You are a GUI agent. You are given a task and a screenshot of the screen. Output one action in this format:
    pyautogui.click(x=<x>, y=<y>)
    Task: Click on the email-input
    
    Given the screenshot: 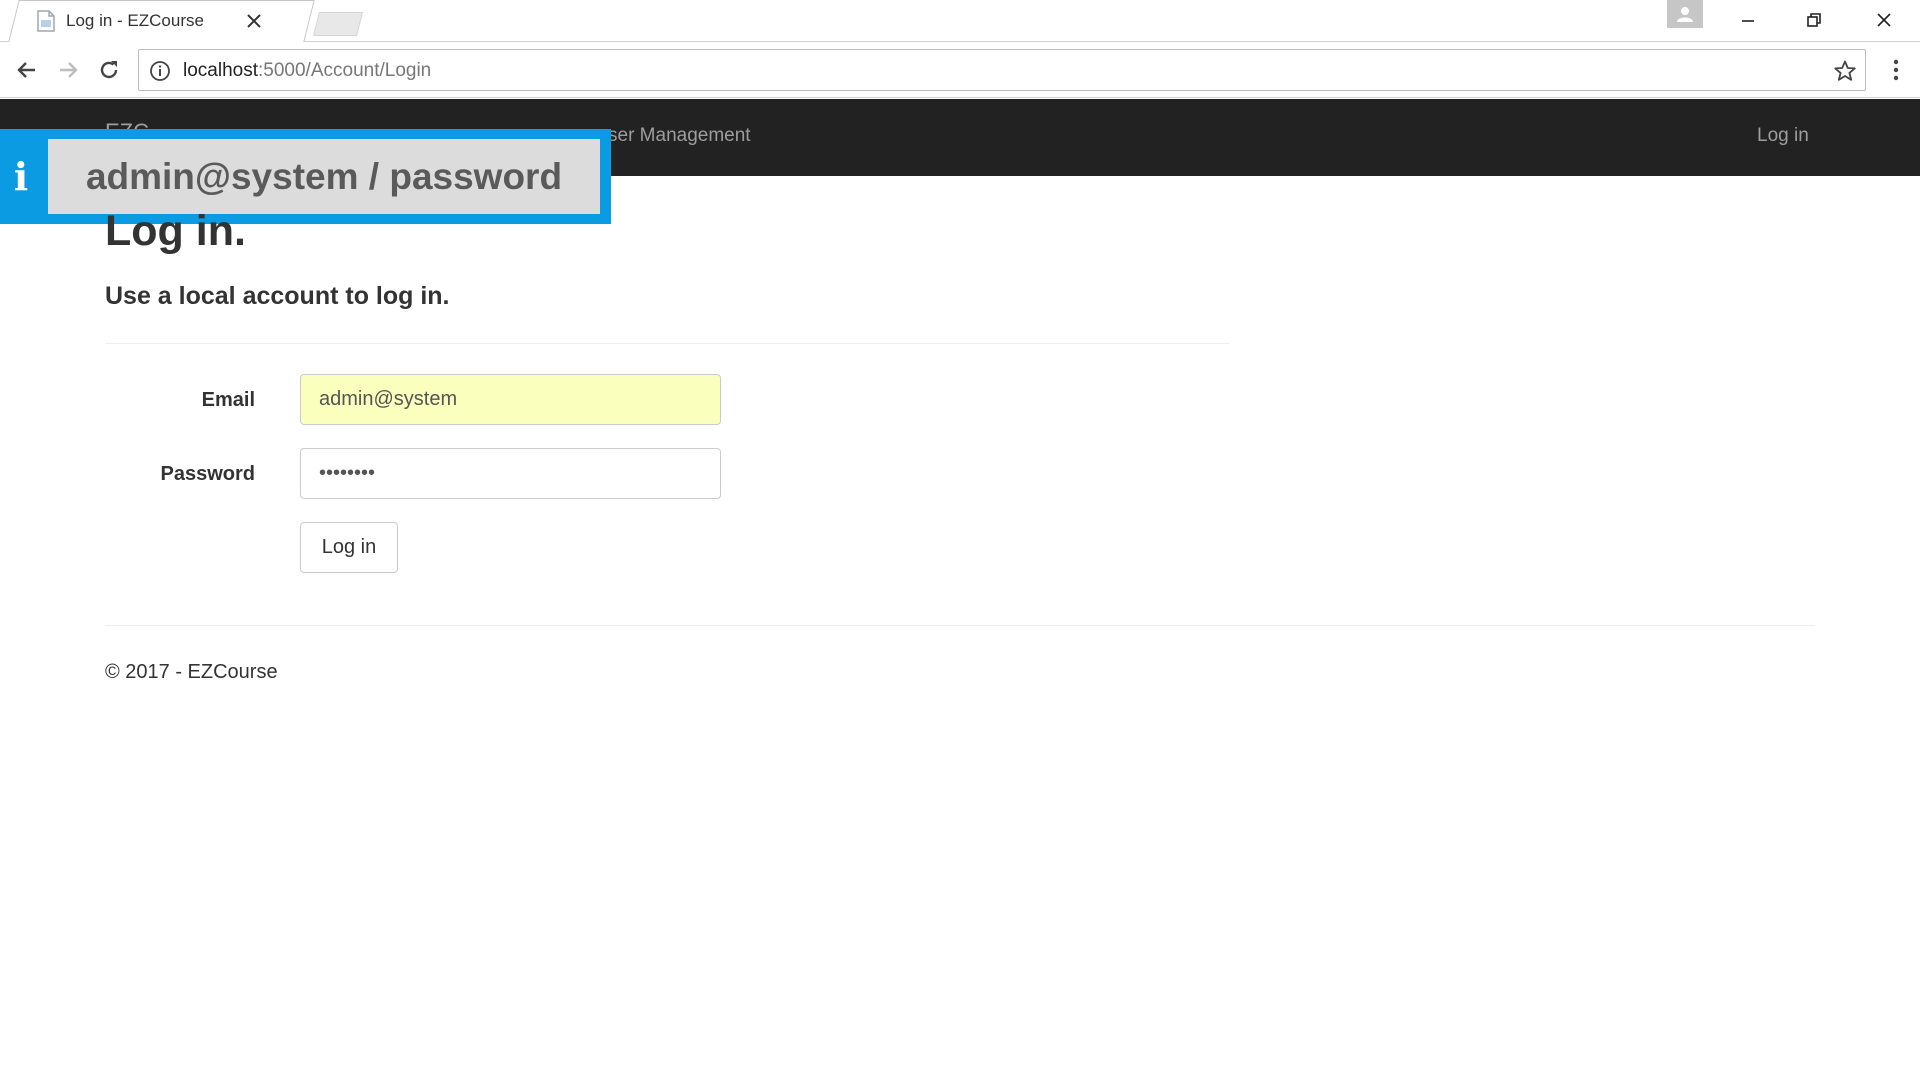 What is the action you would take?
    pyautogui.click(x=510, y=399)
    